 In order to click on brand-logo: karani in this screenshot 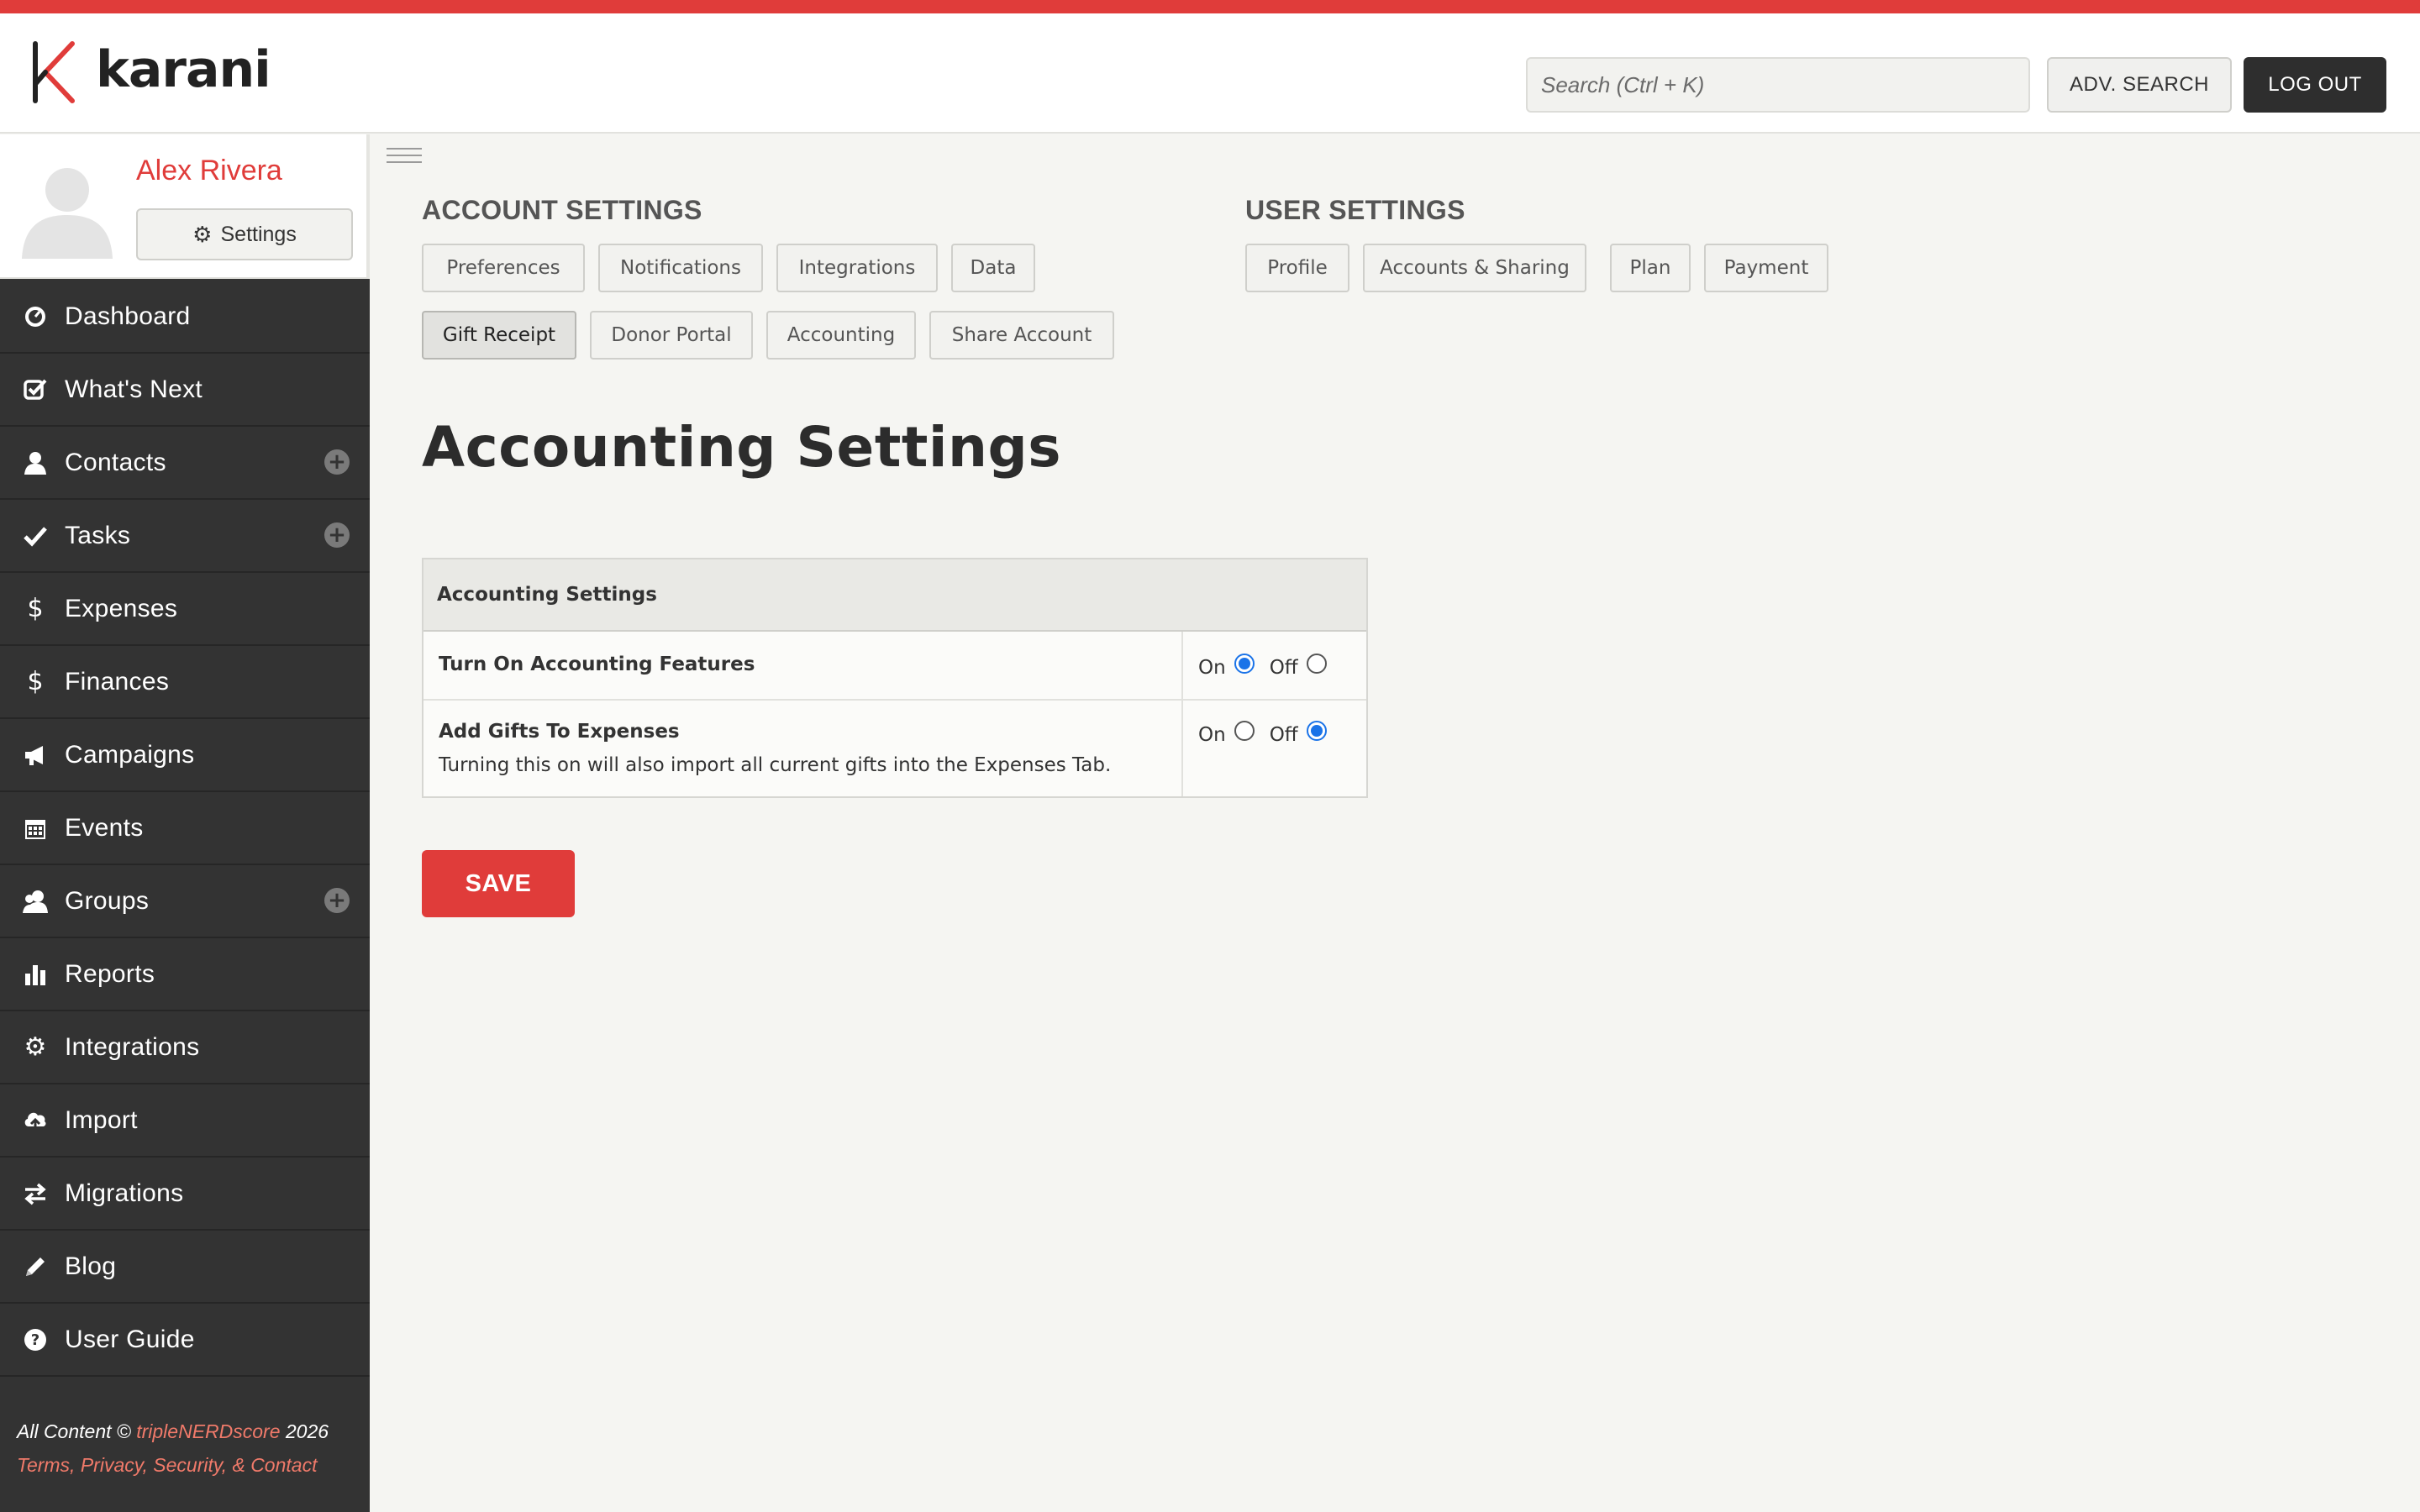, I will do `click(149, 72)`.